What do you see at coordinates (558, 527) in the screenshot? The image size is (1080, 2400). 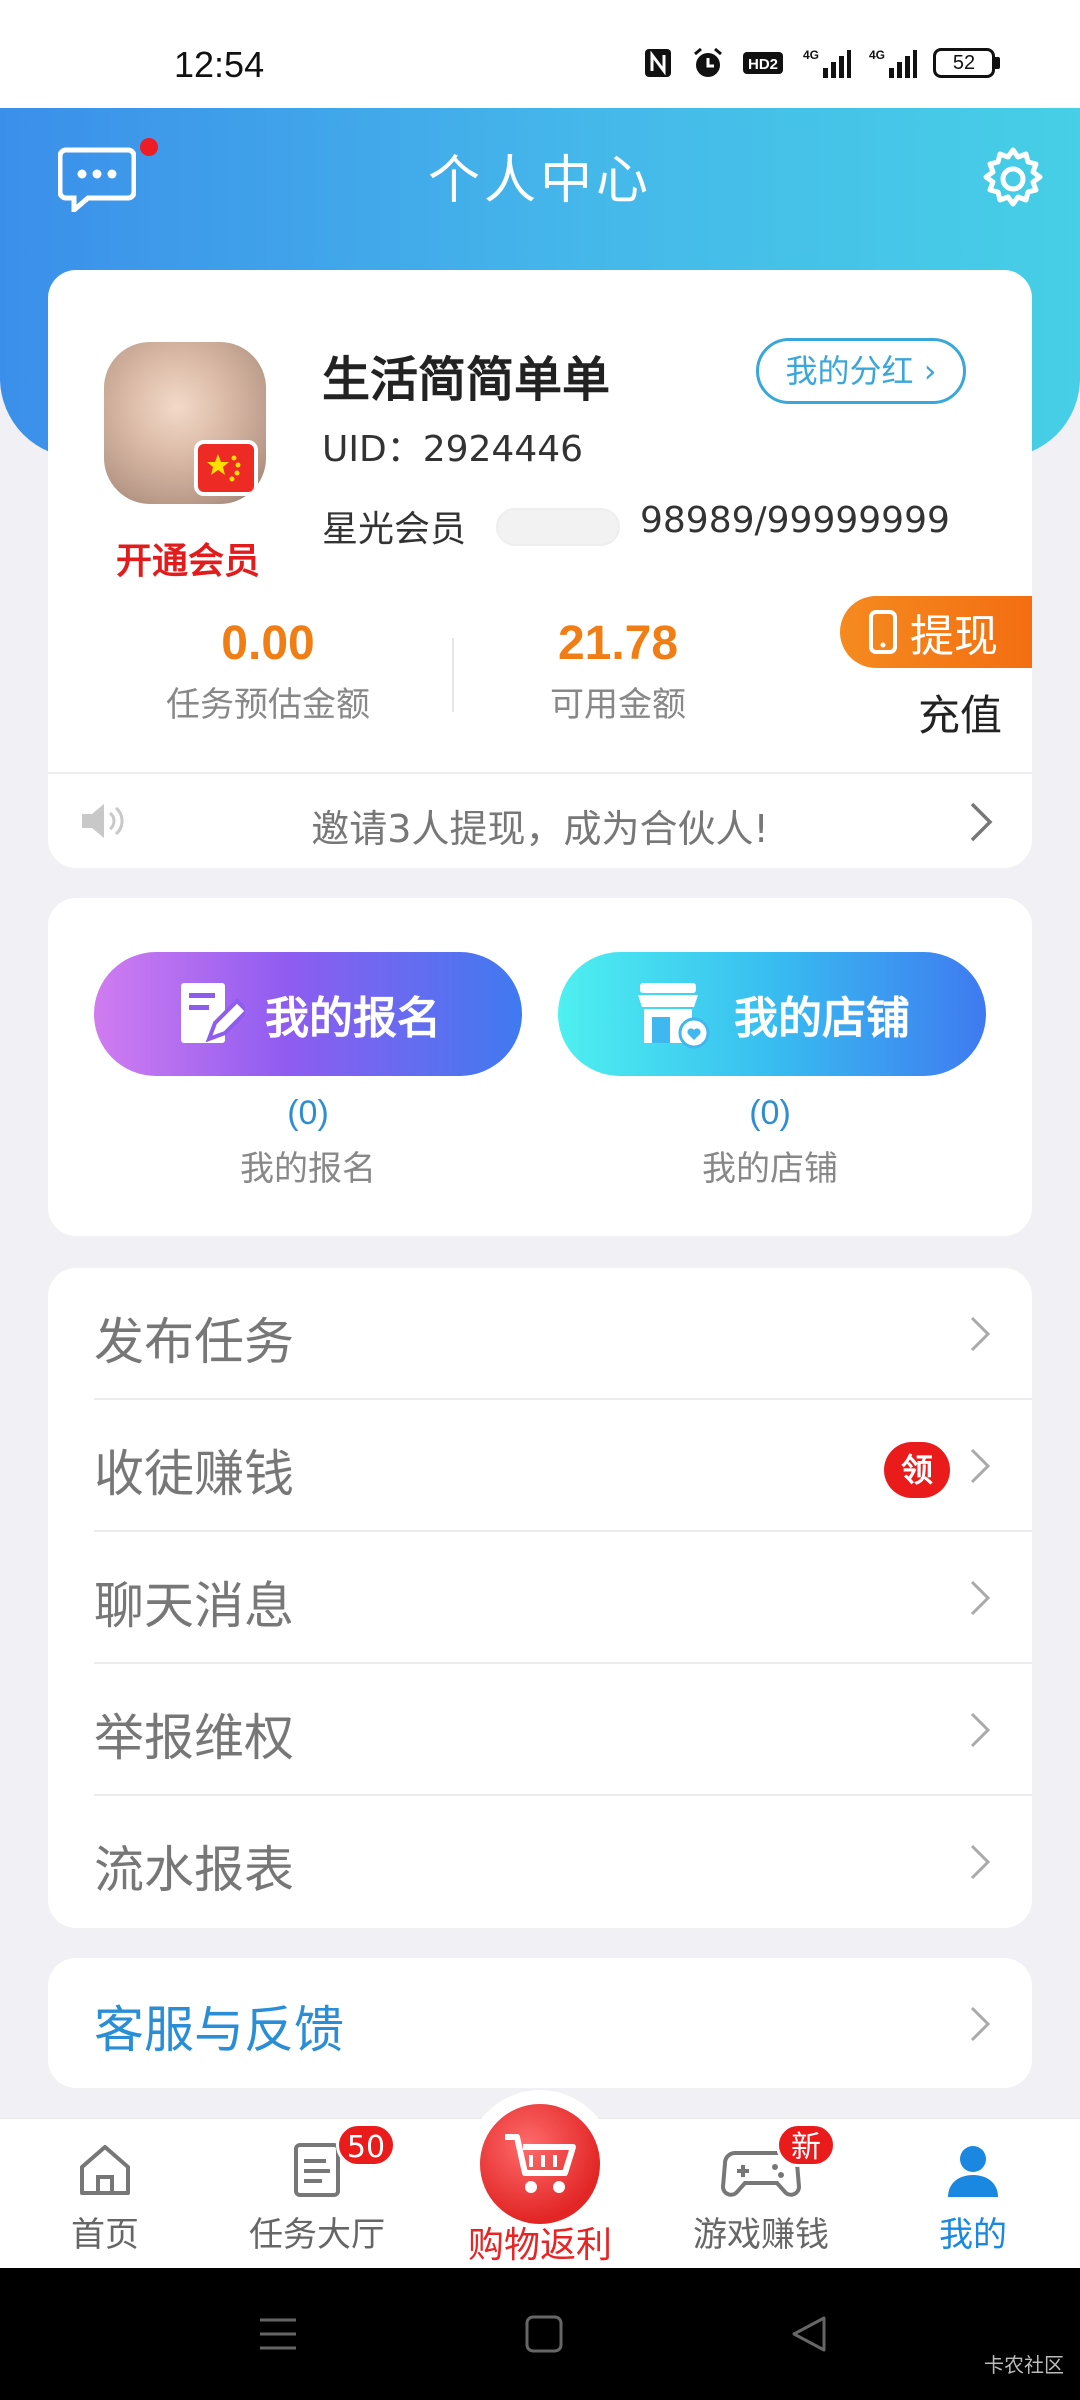 I see `level-progress-bar` at bounding box center [558, 527].